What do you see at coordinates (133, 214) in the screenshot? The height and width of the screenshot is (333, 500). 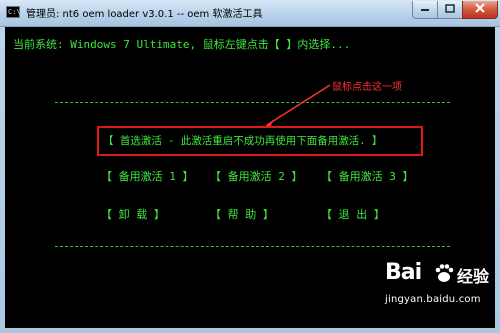 I see `menu-uninstall: 【 卸 载 】` at bounding box center [133, 214].